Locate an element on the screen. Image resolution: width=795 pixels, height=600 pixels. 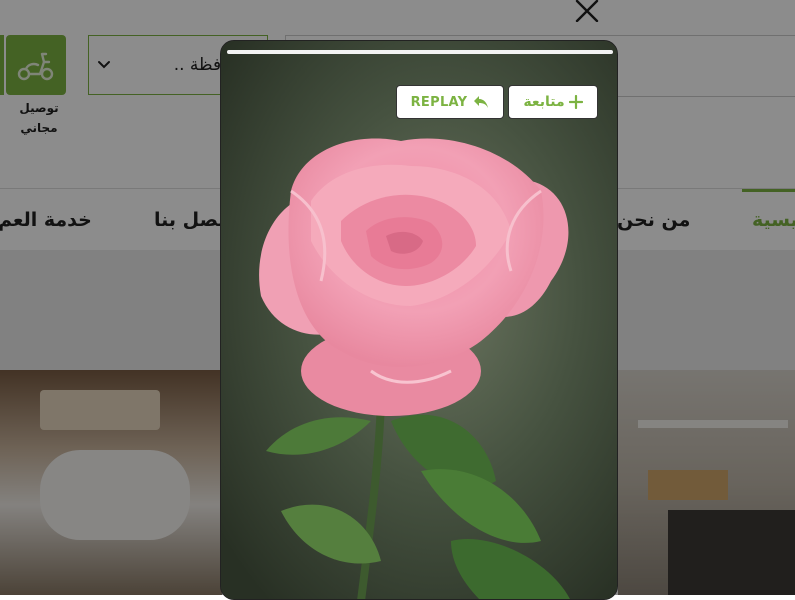
close-button is located at coordinates (587, 11).